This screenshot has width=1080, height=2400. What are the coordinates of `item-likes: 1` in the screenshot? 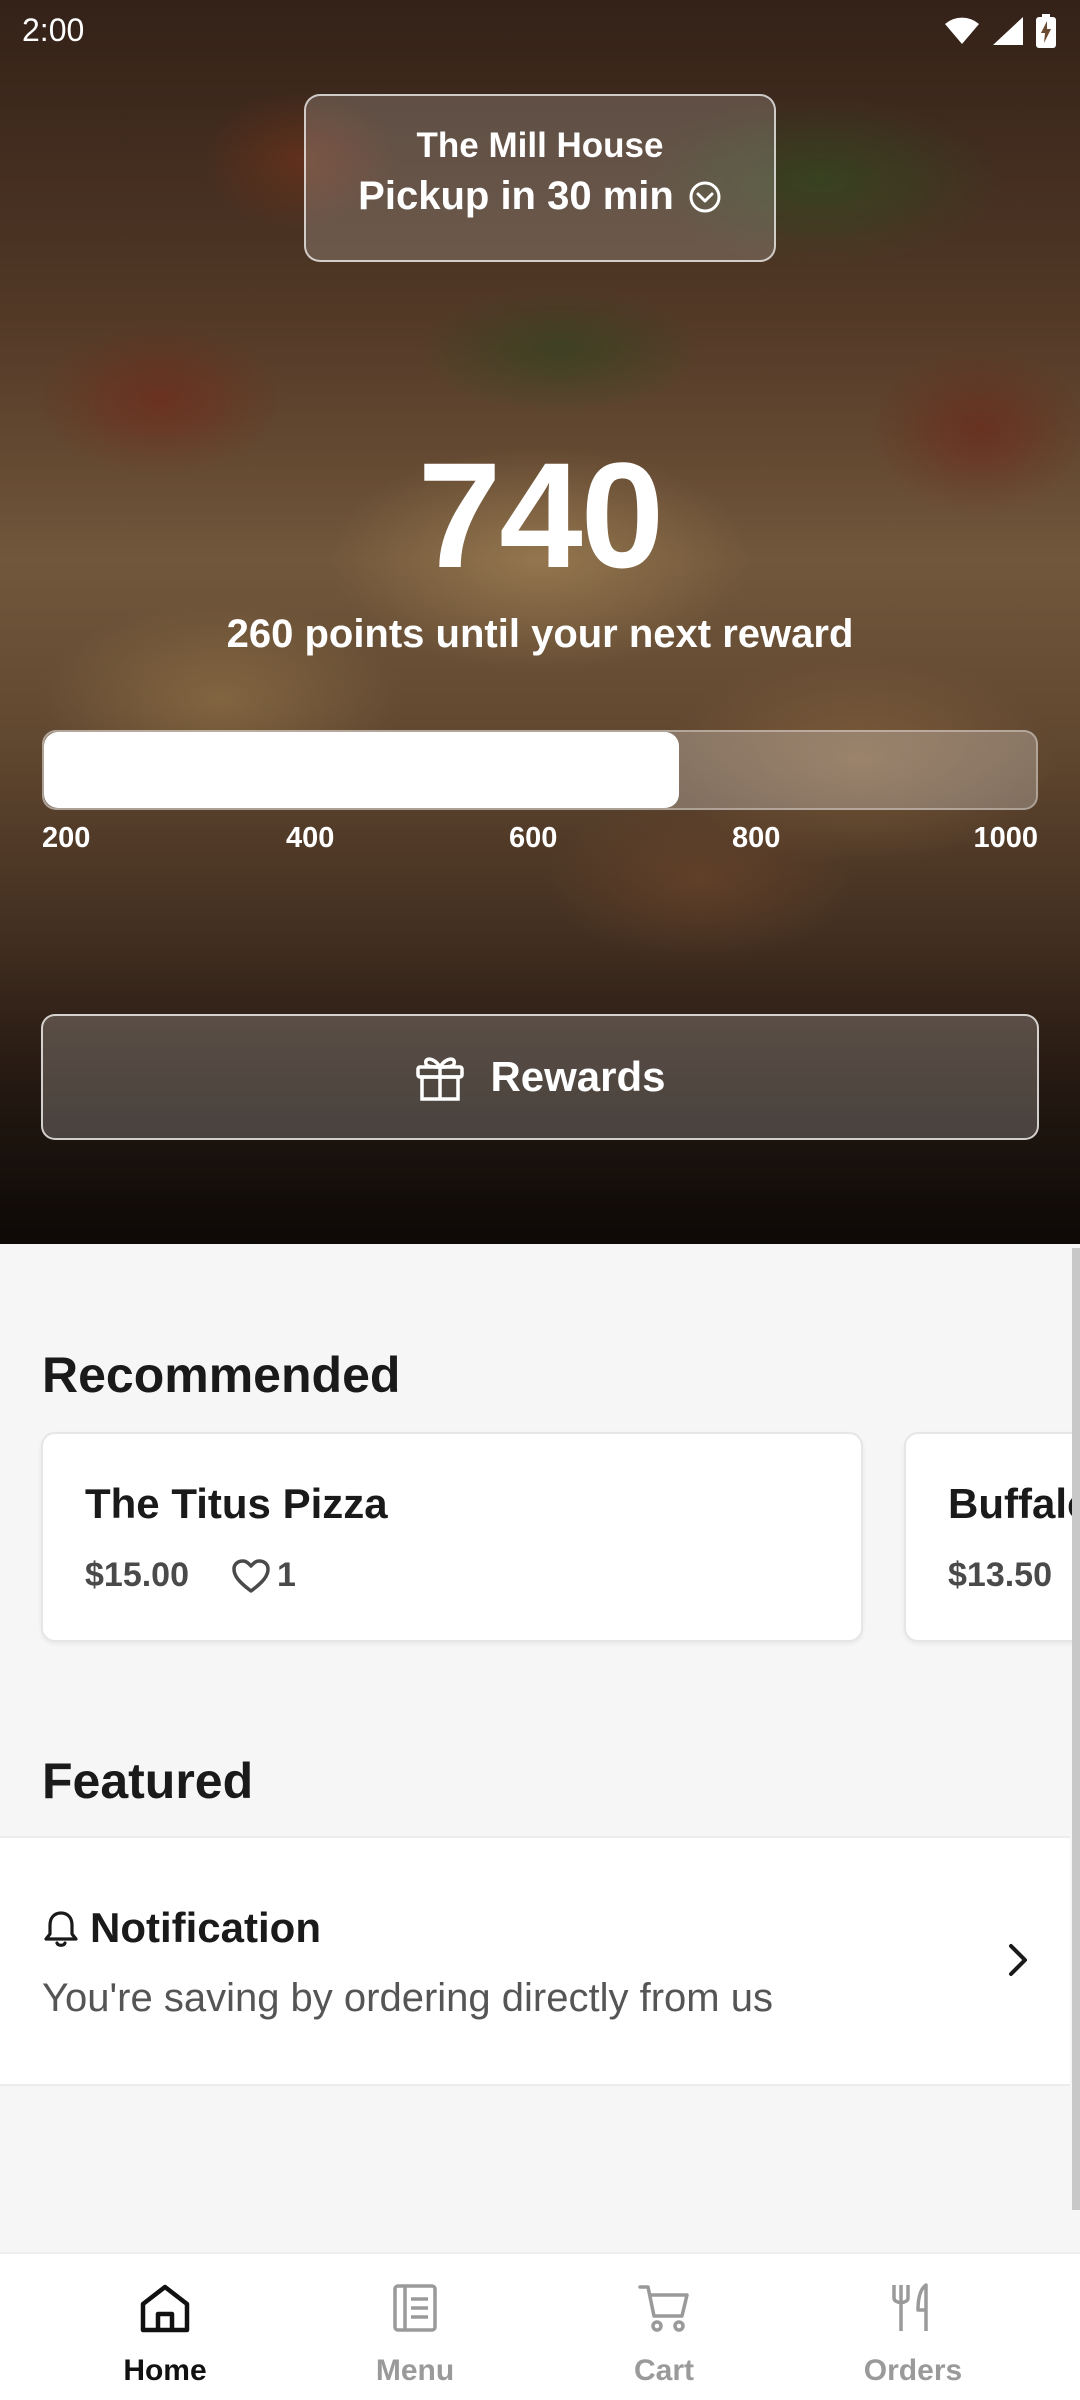 It's located at (263, 1575).